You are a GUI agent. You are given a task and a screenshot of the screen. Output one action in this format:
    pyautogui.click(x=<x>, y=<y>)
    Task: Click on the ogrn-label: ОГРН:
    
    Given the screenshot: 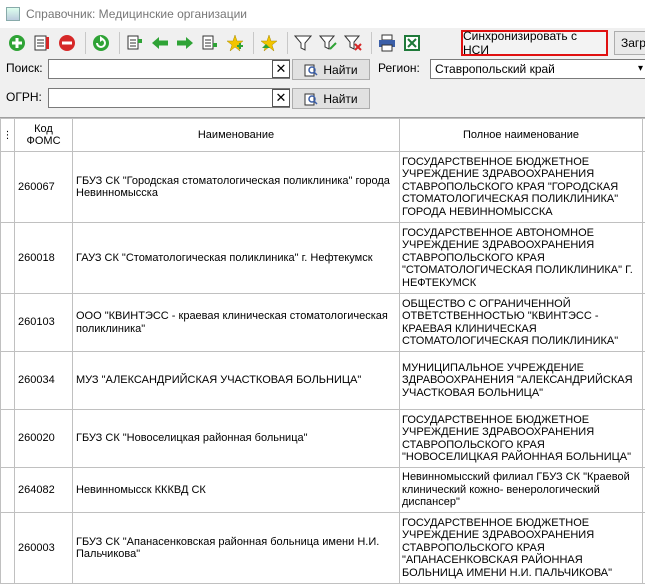 What is the action you would take?
    pyautogui.click(x=24, y=97)
    